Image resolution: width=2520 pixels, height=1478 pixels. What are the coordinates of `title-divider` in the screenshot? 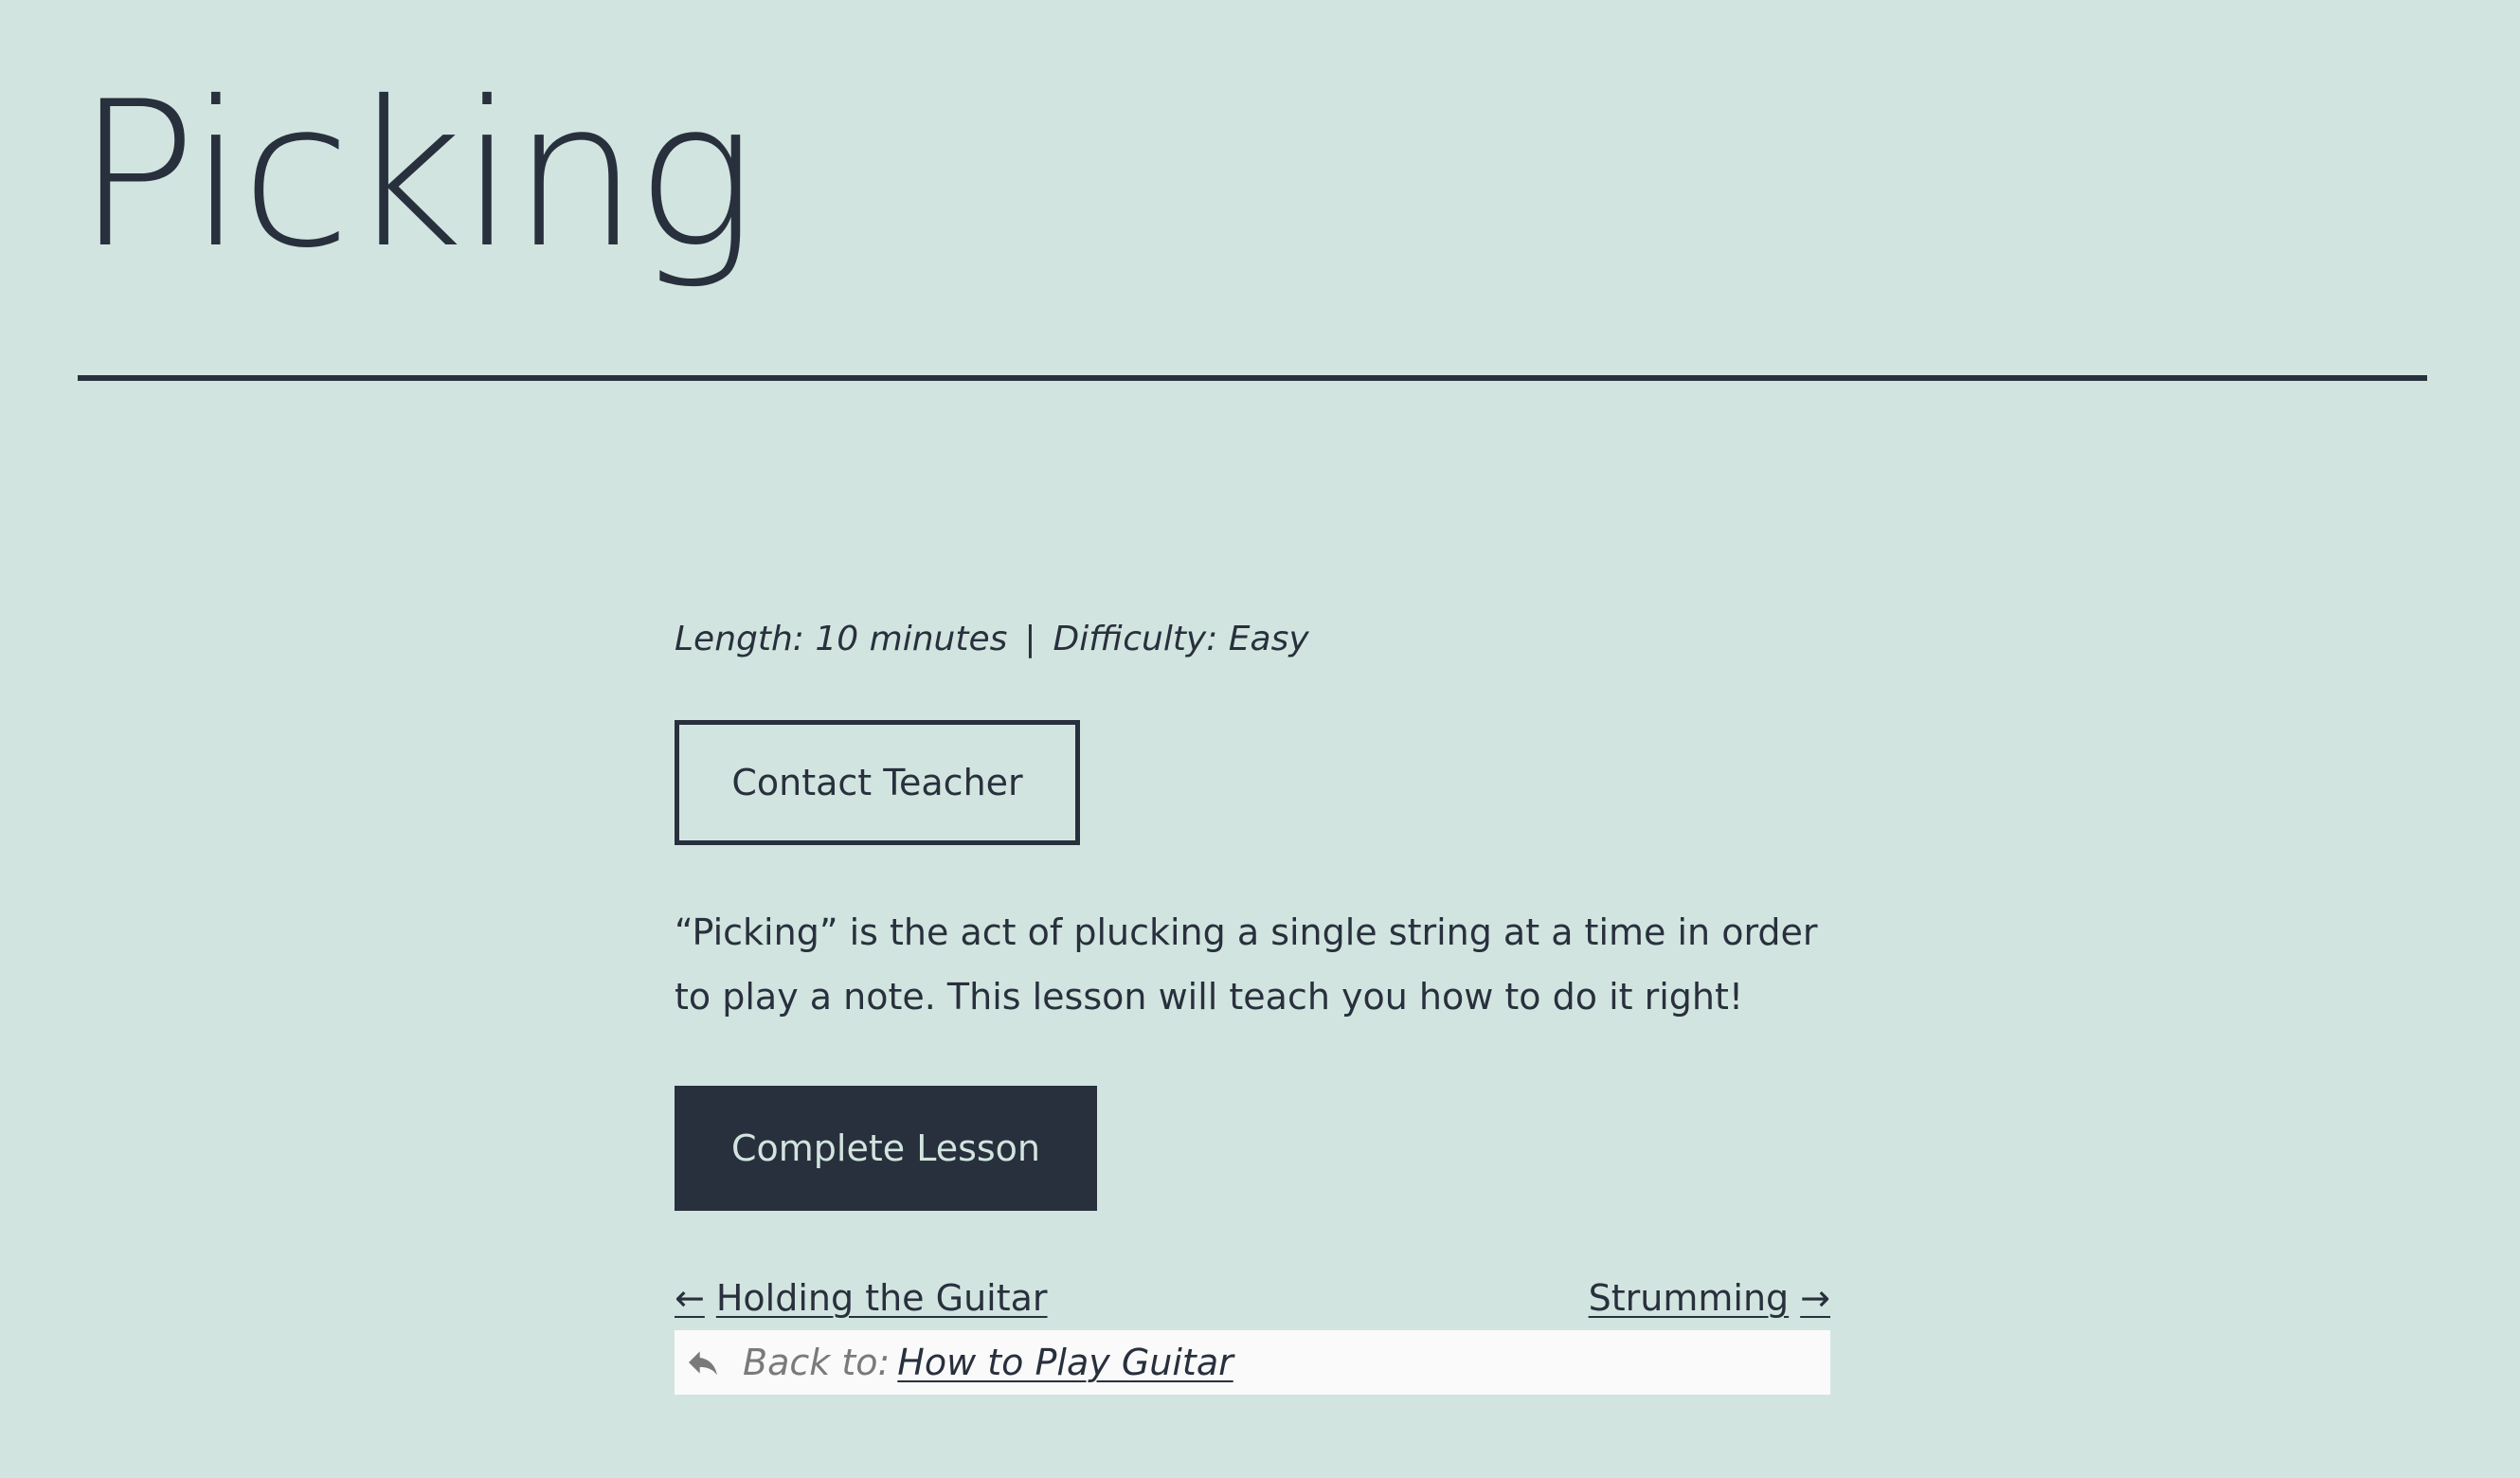 It's located at (1252, 378).